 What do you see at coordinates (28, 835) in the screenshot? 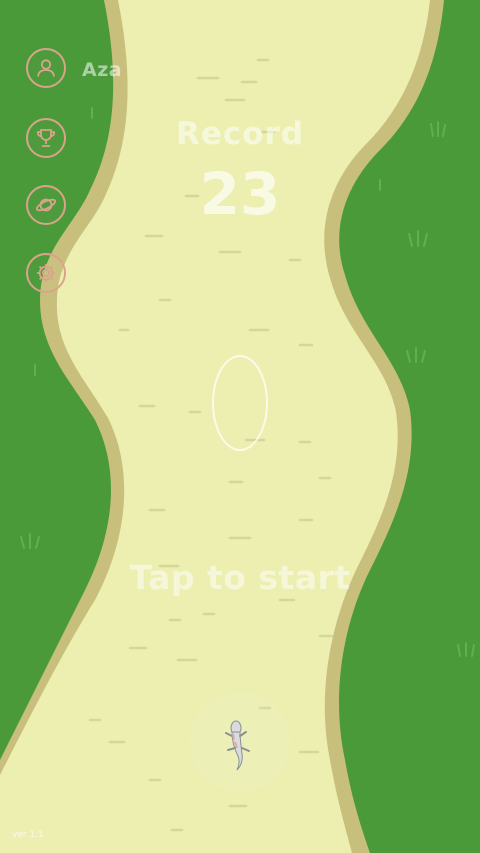
I see `version-label: ver 1.1` at bounding box center [28, 835].